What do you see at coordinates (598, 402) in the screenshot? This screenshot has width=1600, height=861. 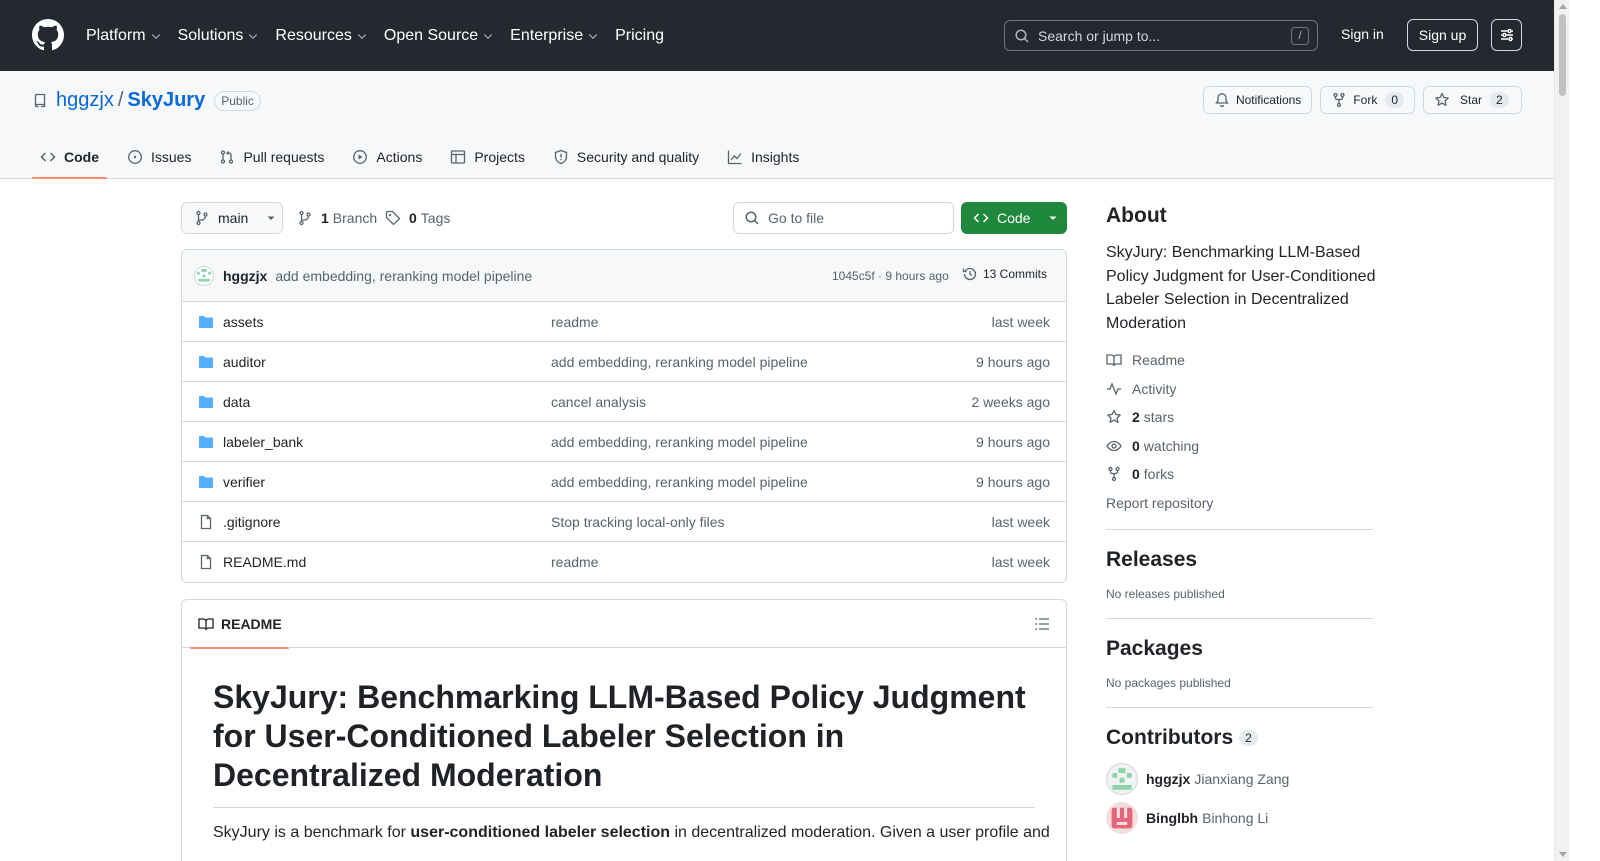 I see `file-commit-message-link: cancel analysis` at bounding box center [598, 402].